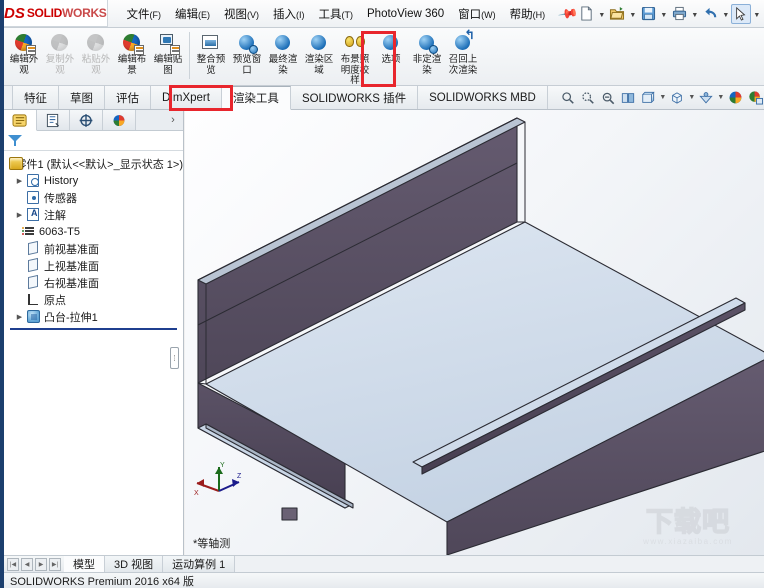  What do you see at coordinates (82, 97) in the screenshot?
I see `tab-sketch: 草图` at bounding box center [82, 97].